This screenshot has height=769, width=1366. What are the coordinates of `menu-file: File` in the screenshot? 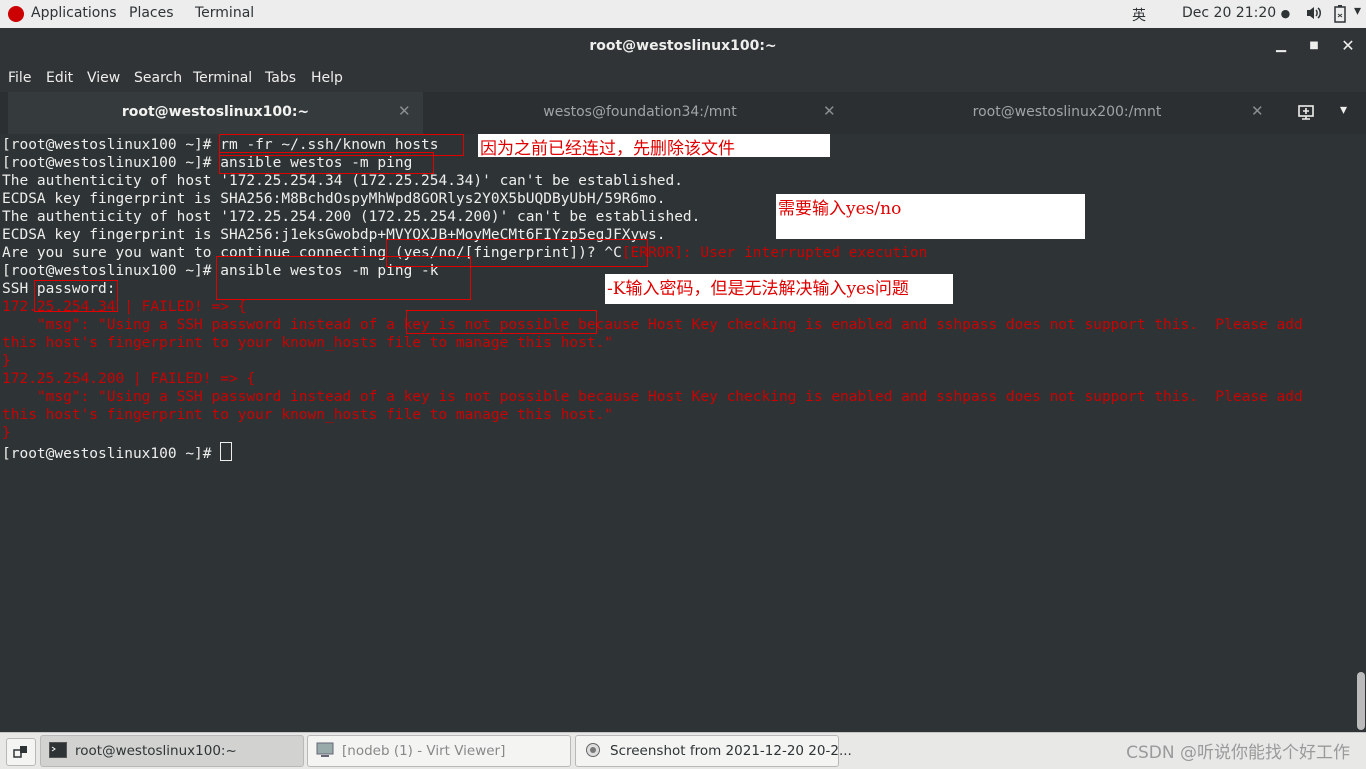 It's located at (19, 78).